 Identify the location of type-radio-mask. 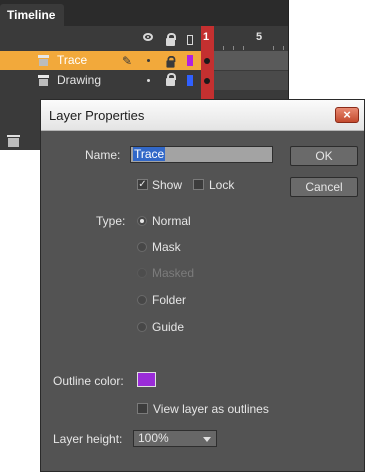
(142, 247).